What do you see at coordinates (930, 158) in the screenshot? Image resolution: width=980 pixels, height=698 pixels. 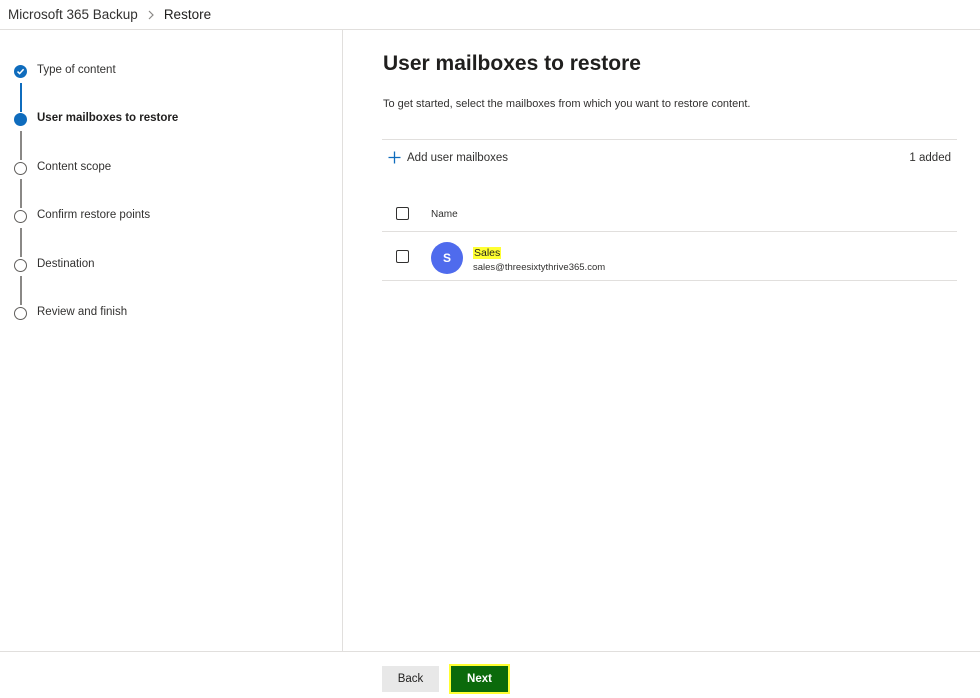 I see `added-count: 1 added` at bounding box center [930, 158].